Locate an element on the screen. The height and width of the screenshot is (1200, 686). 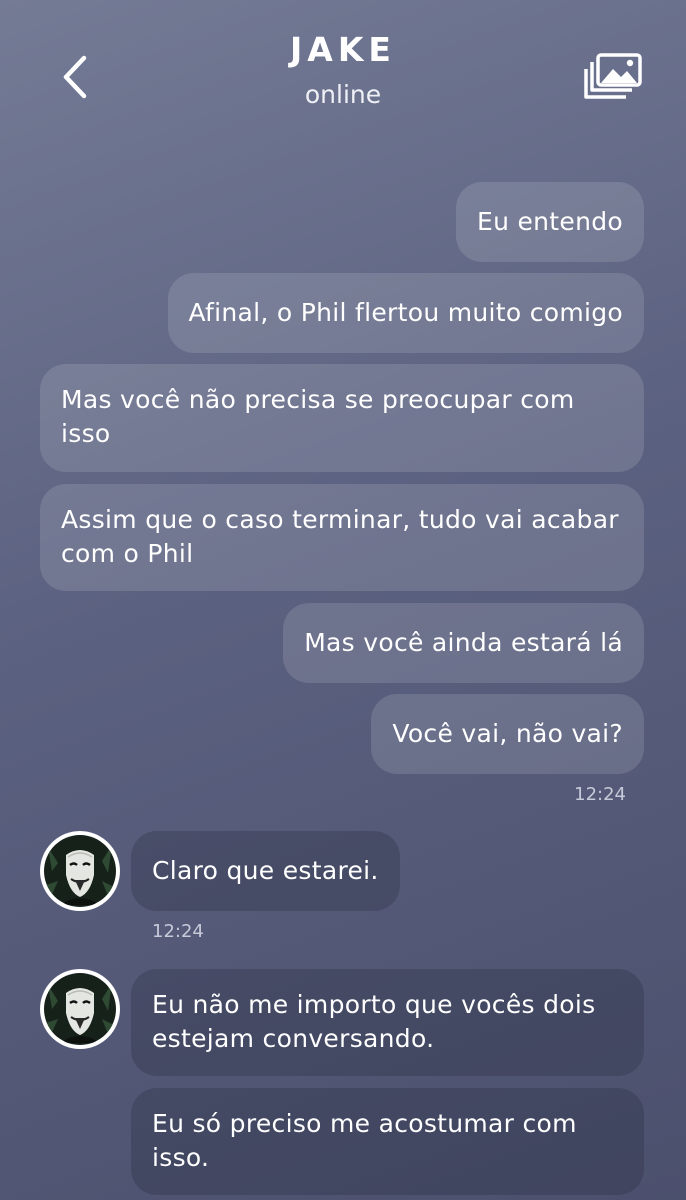
message-text: Mas você ainda estará lá is located at coordinates (463, 642).